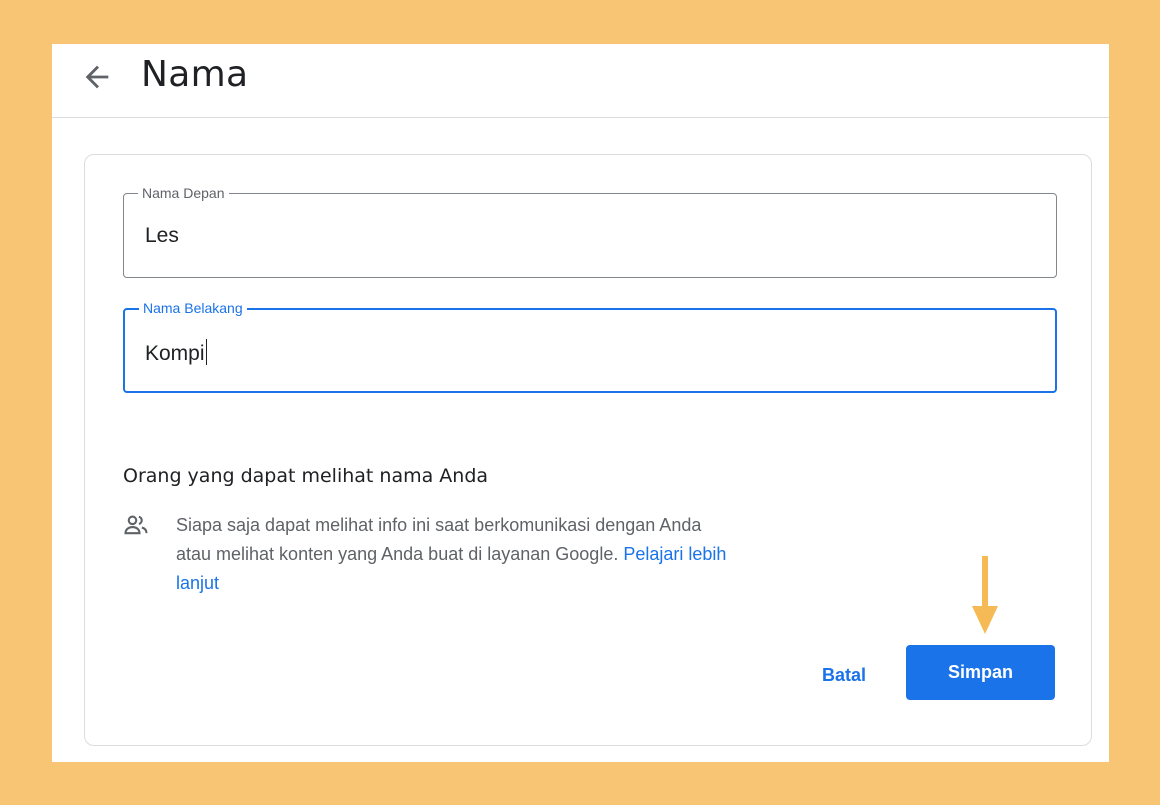  I want to click on last-name-field: Nama Belakang Kompi, so click(590, 346).